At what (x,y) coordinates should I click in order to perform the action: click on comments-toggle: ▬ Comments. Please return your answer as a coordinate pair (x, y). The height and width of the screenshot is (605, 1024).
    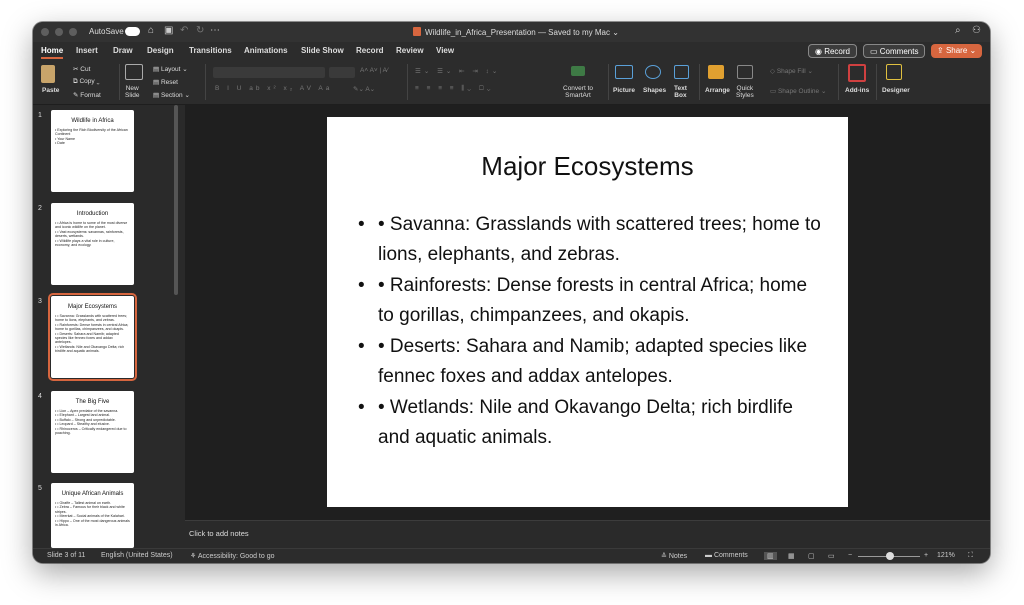
    Looking at the image, I should click on (726, 555).